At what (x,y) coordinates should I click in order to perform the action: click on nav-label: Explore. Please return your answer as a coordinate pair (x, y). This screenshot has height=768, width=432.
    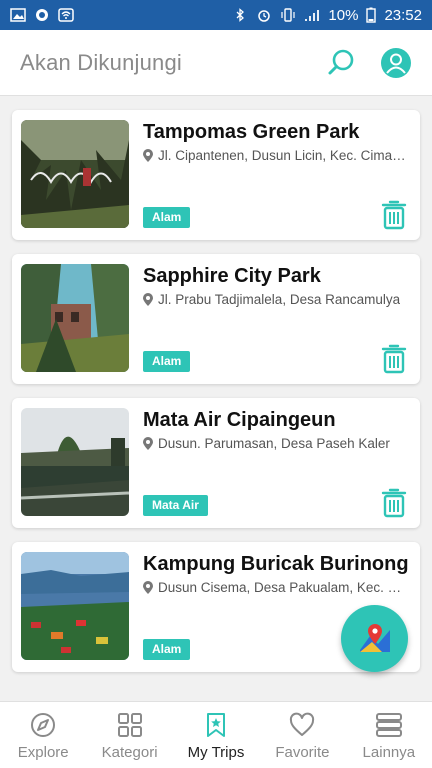
    Looking at the image, I should click on (43, 752).